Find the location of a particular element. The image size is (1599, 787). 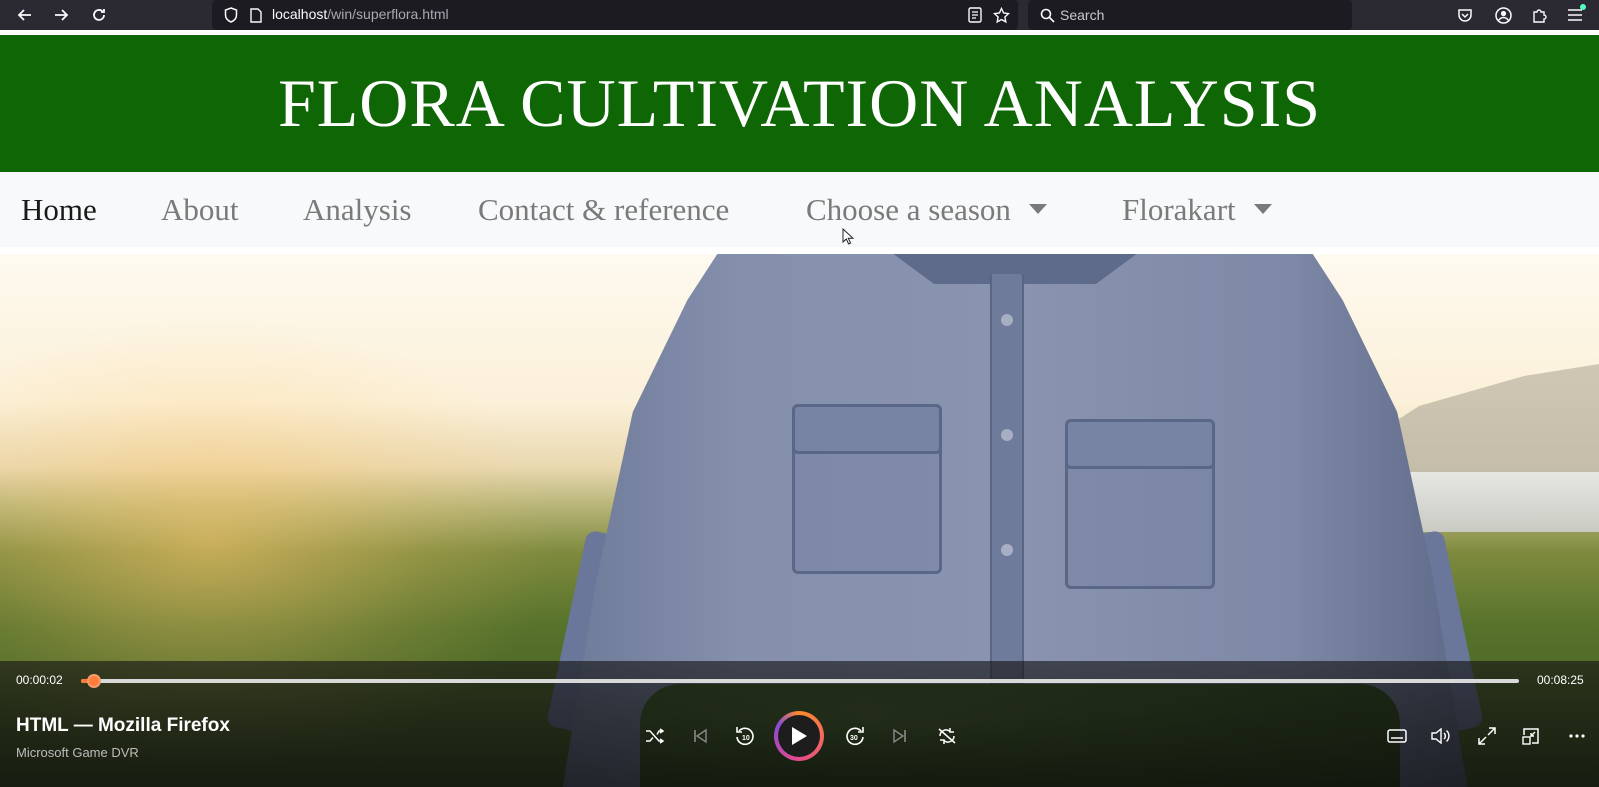

more-options-icon is located at coordinates (1577, 736).